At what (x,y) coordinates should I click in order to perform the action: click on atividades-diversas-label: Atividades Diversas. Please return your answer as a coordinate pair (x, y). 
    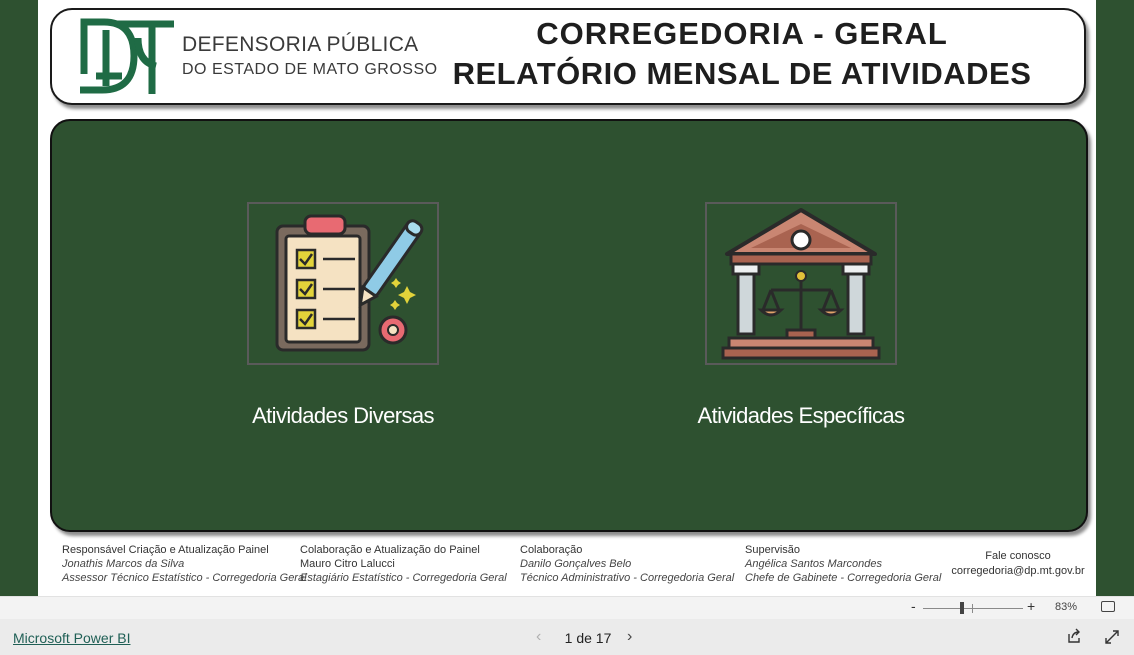
    Looking at the image, I should click on (343, 416).